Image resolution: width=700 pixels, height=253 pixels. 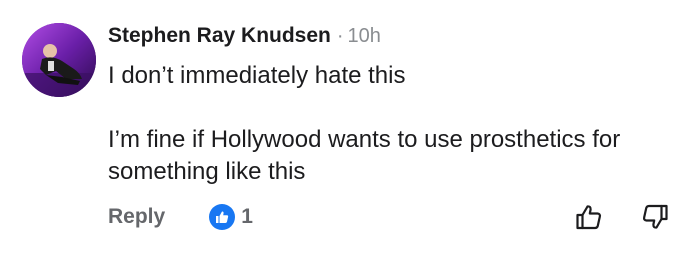 I want to click on comment-header: Stephen Ray Knudsen · 10h, so click(x=244, y=38).